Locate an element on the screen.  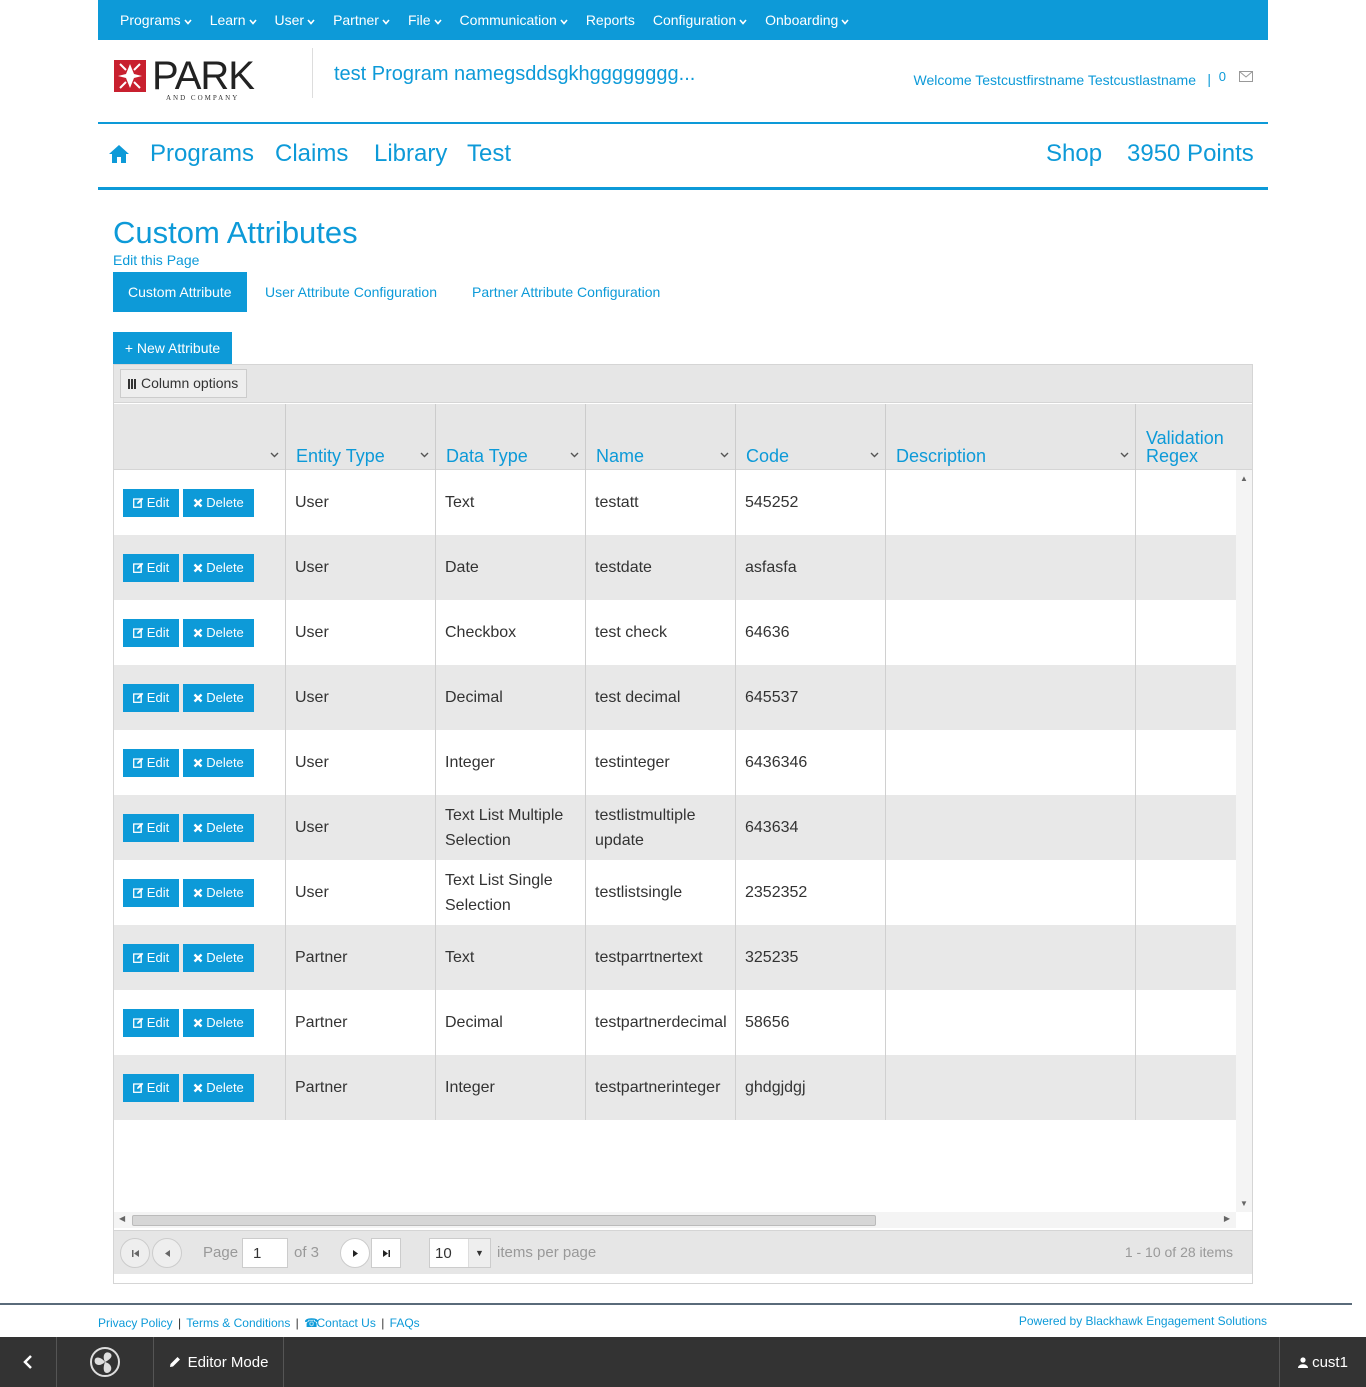
horizontal-scrollbar: ◀ ▶ is located at coordinates (675, 1220).